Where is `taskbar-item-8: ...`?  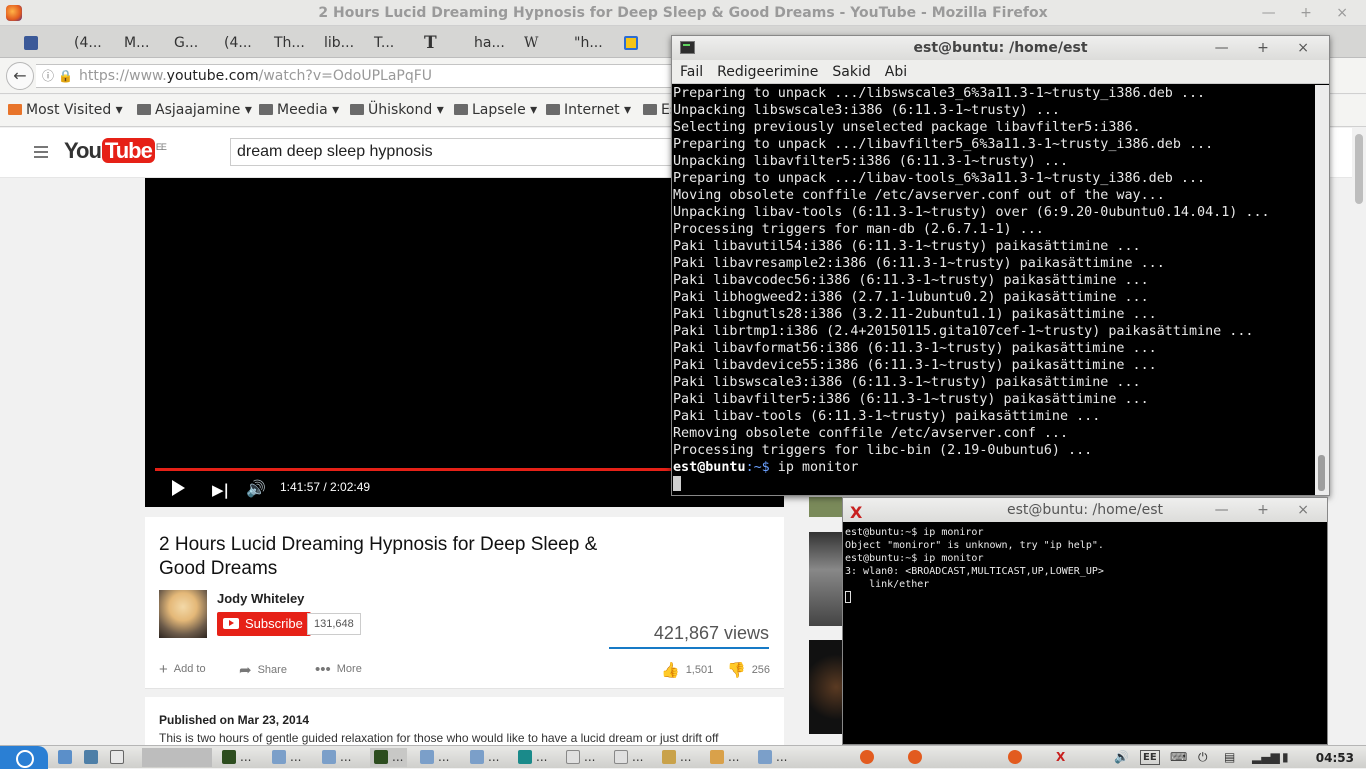 taskbar-item-8: ... is located at coordinates (580, 757).